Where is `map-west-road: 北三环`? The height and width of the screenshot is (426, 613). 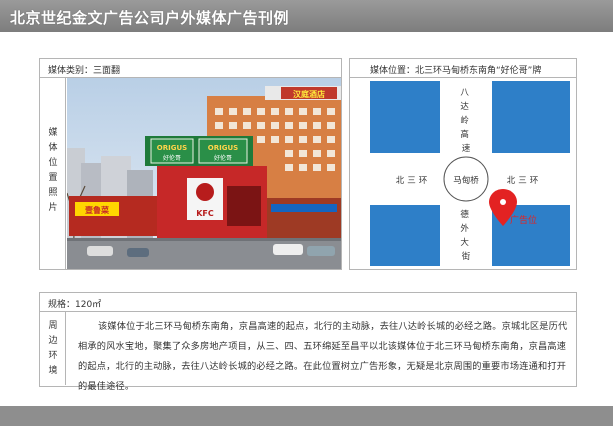
map-west-road: 北三环 is located at coordinates (413, 181).